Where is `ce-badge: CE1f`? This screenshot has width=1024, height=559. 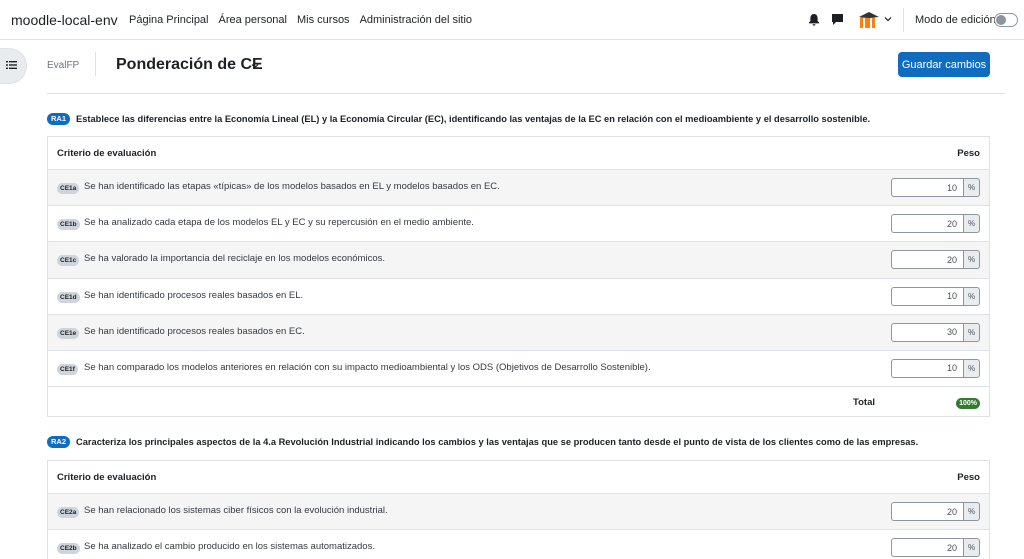
ce-badge: CE1f is located at coordinates (67, 369).